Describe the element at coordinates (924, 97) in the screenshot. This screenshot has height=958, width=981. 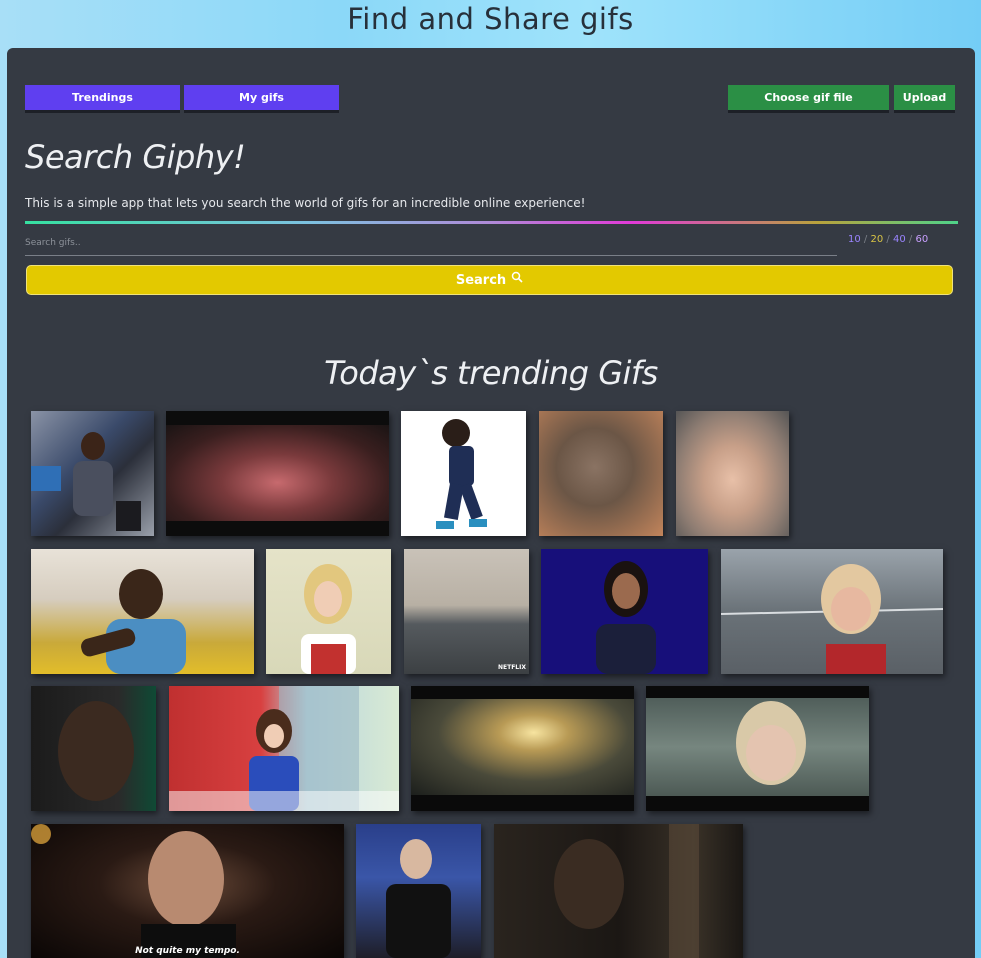
I see `upload-button: Upload` at that location.